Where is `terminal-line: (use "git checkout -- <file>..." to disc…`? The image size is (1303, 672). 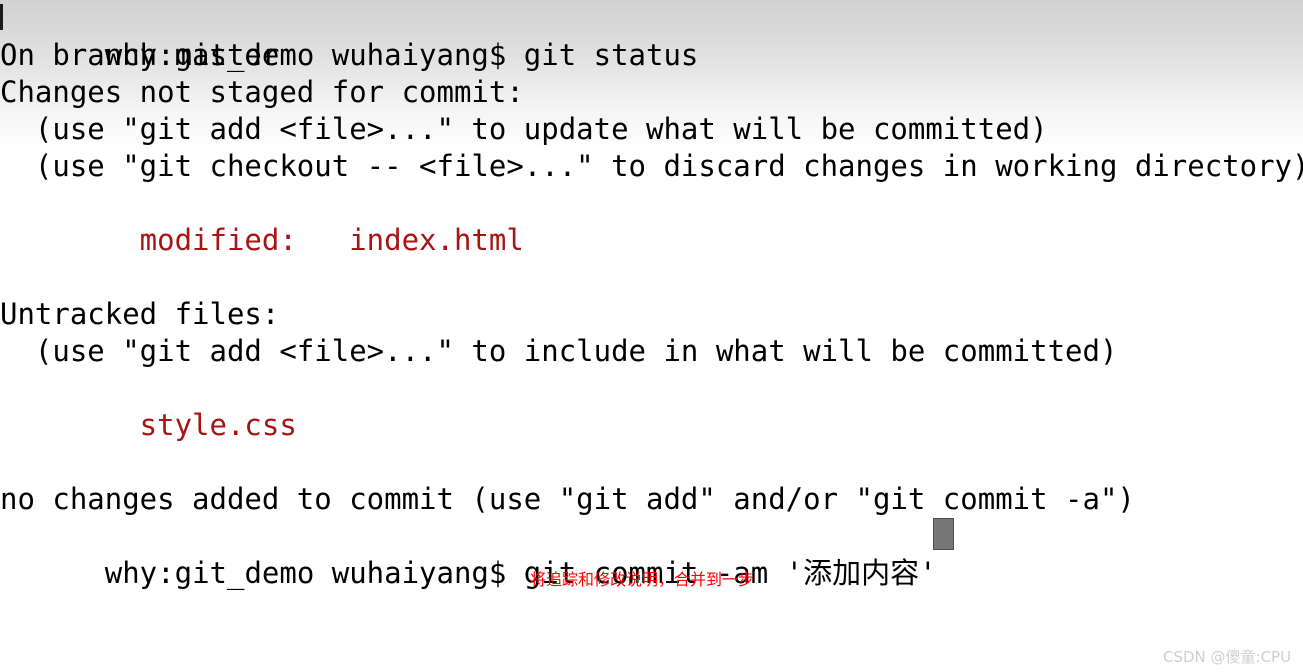
terminal-line: (use "git checkout -- <file>..." to disc… is located at coordinates (651, 166).